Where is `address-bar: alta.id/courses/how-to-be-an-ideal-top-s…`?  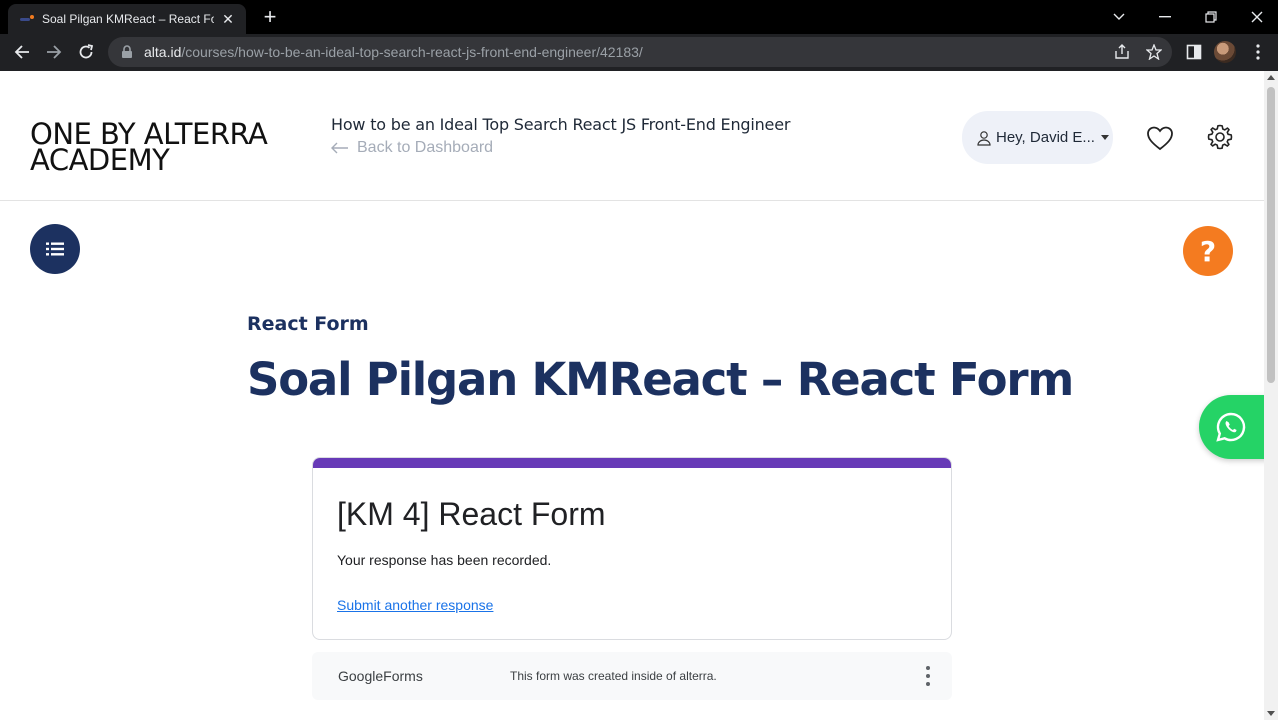
address-bar: alta.id/courses/how-to-be-an-ideal-top-s… is located at coordinates (640, 52).